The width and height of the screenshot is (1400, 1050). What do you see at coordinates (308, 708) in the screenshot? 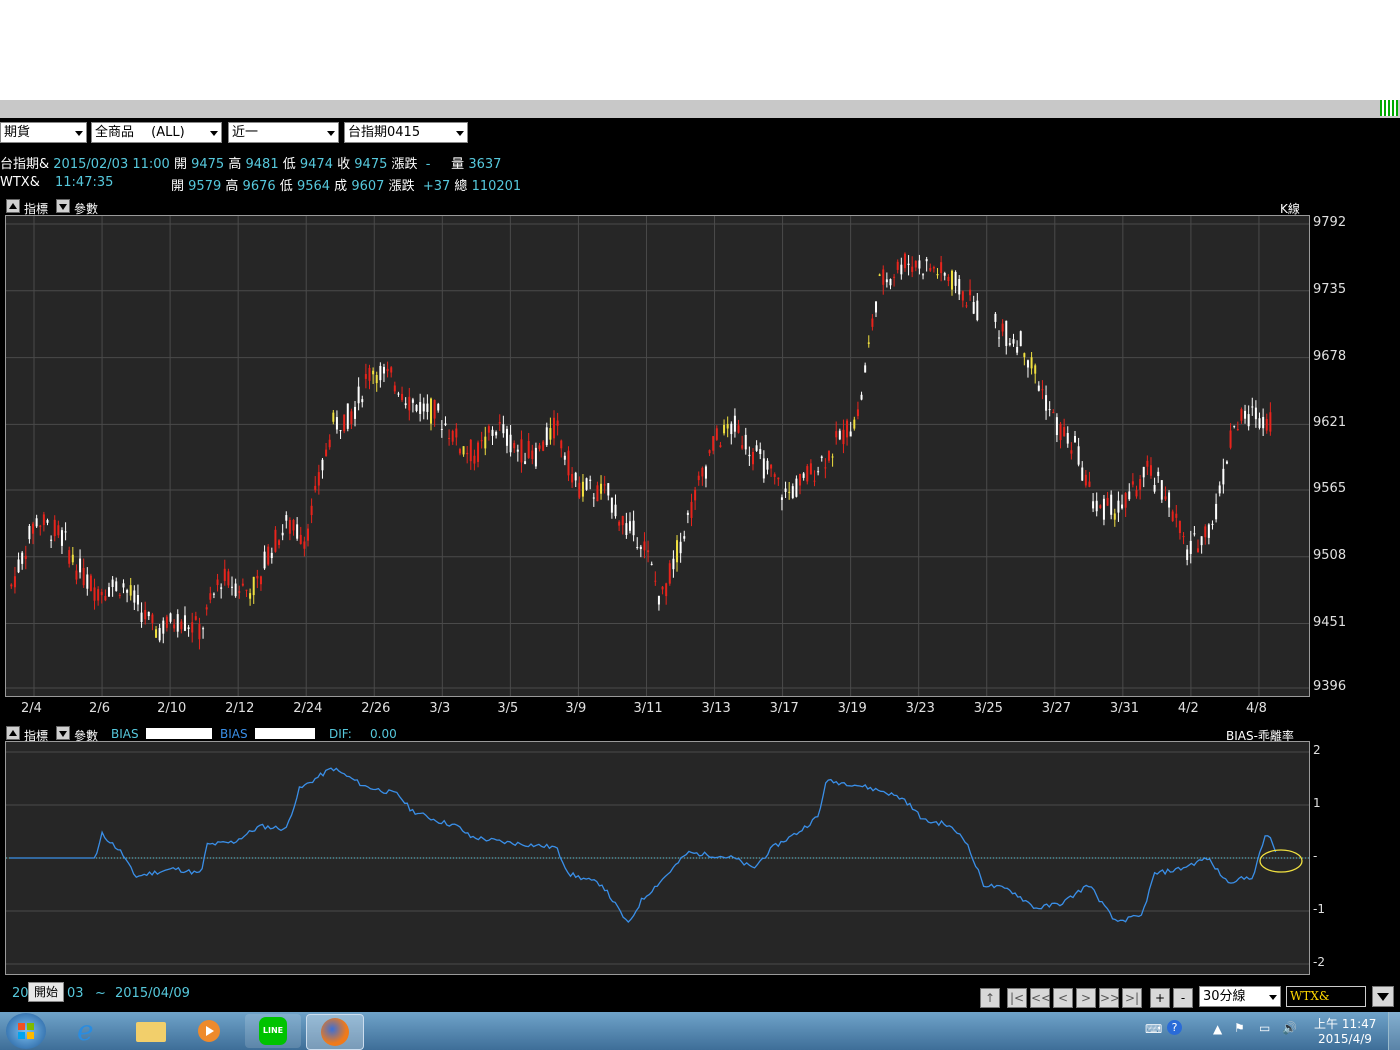
I see `date-tick-label: 2/24` at bounding box center [308, 708].